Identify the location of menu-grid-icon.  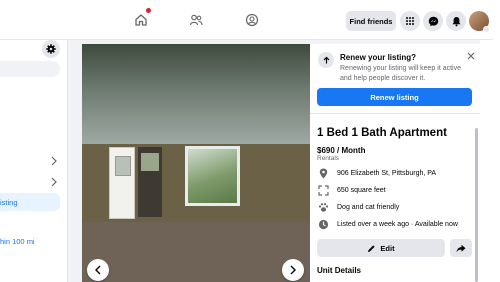
(410, 21).